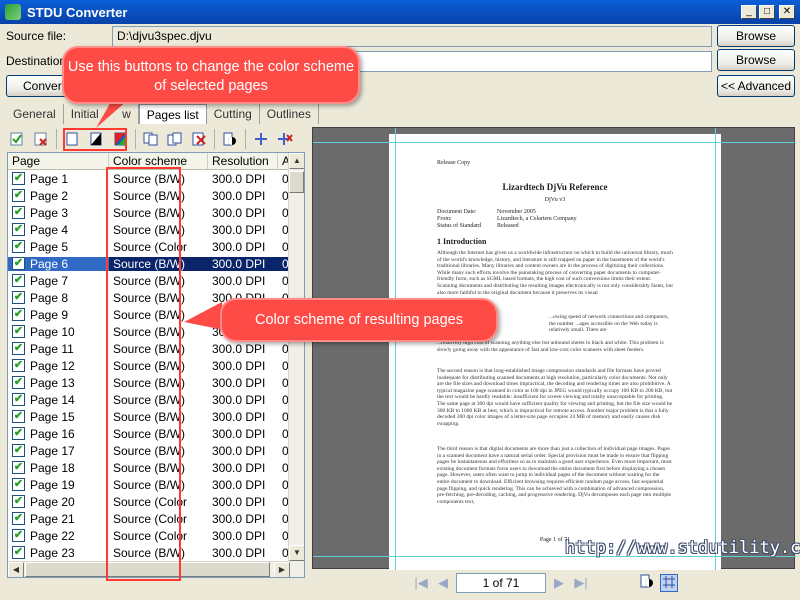 Image resolution: width=800 pixels, height=600 pixels. Describe the element at coordinates (359, 320) in the screenshot. I see `callout-color-scheme: Color scheme of resulting pages` at that location.